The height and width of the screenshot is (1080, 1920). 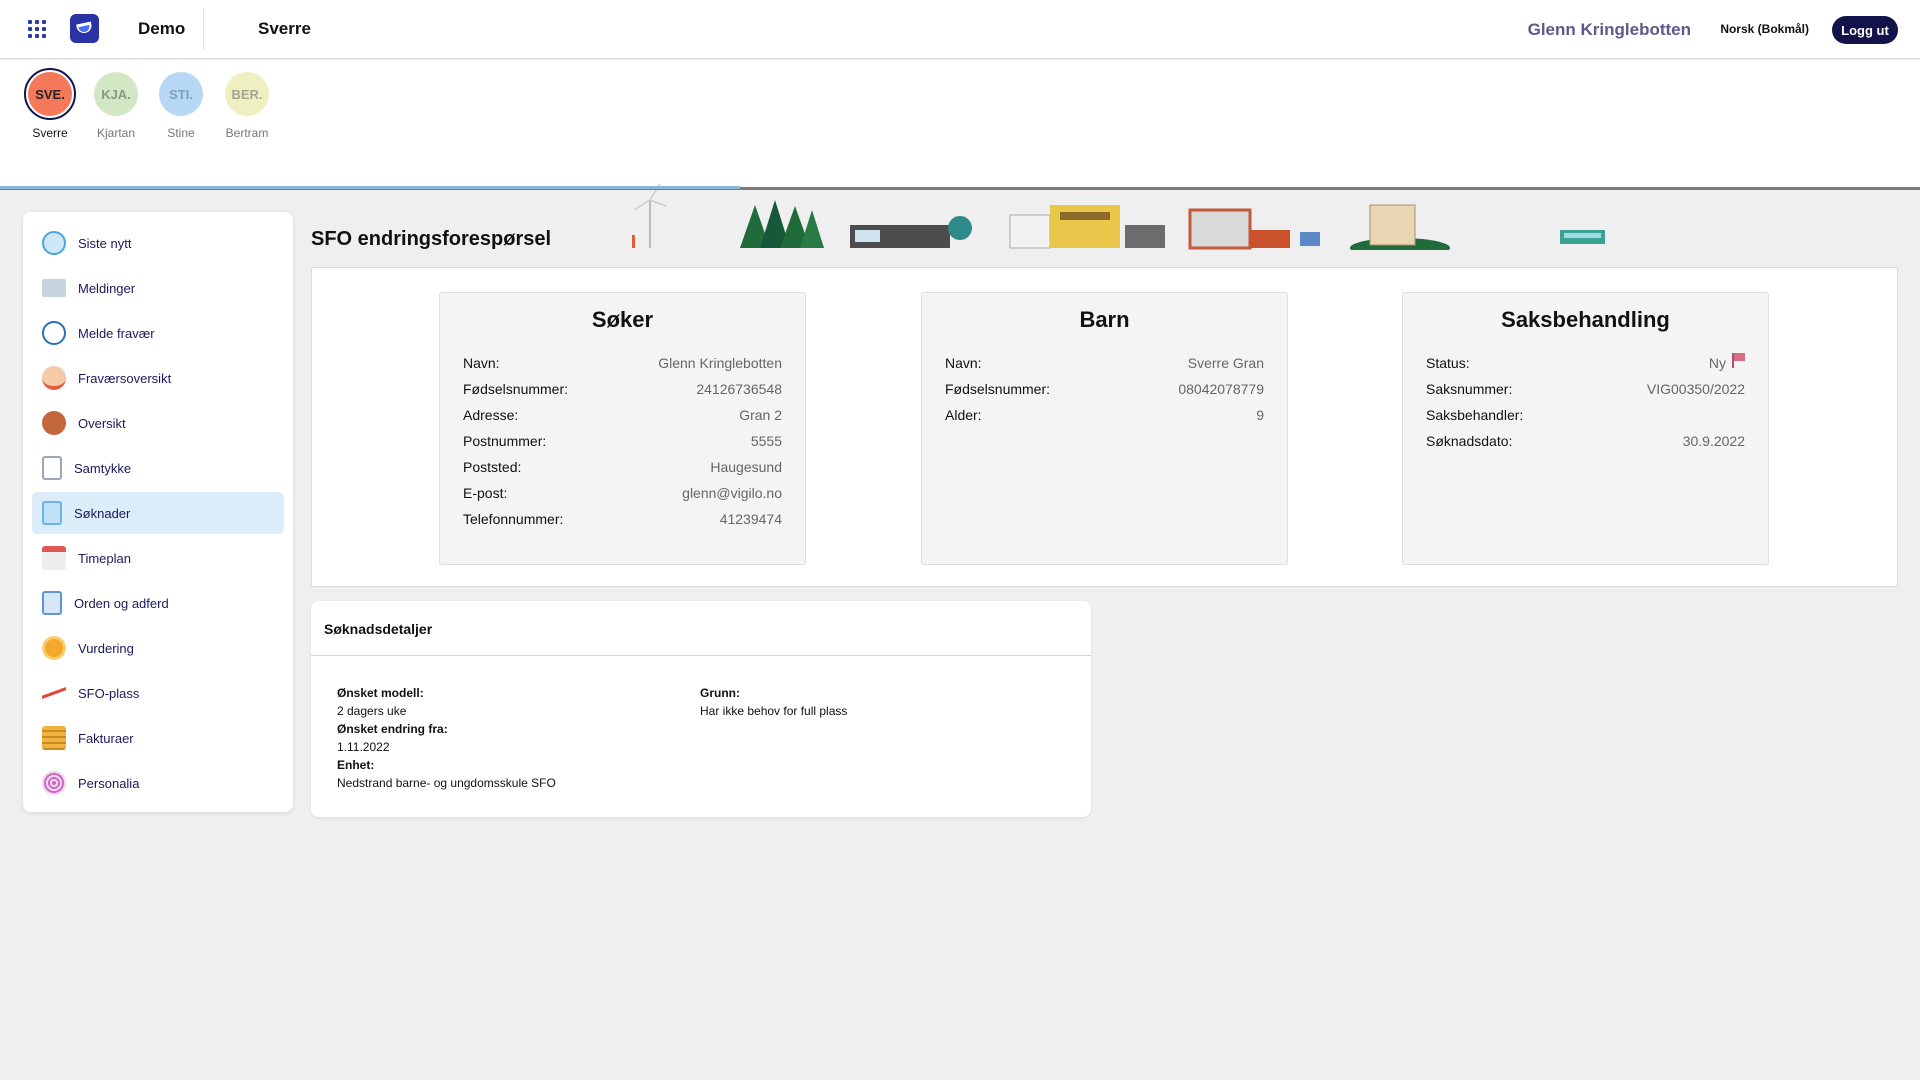 I want to click on child-avatar-stine: STI. Stine, so click(x=181, y=106).